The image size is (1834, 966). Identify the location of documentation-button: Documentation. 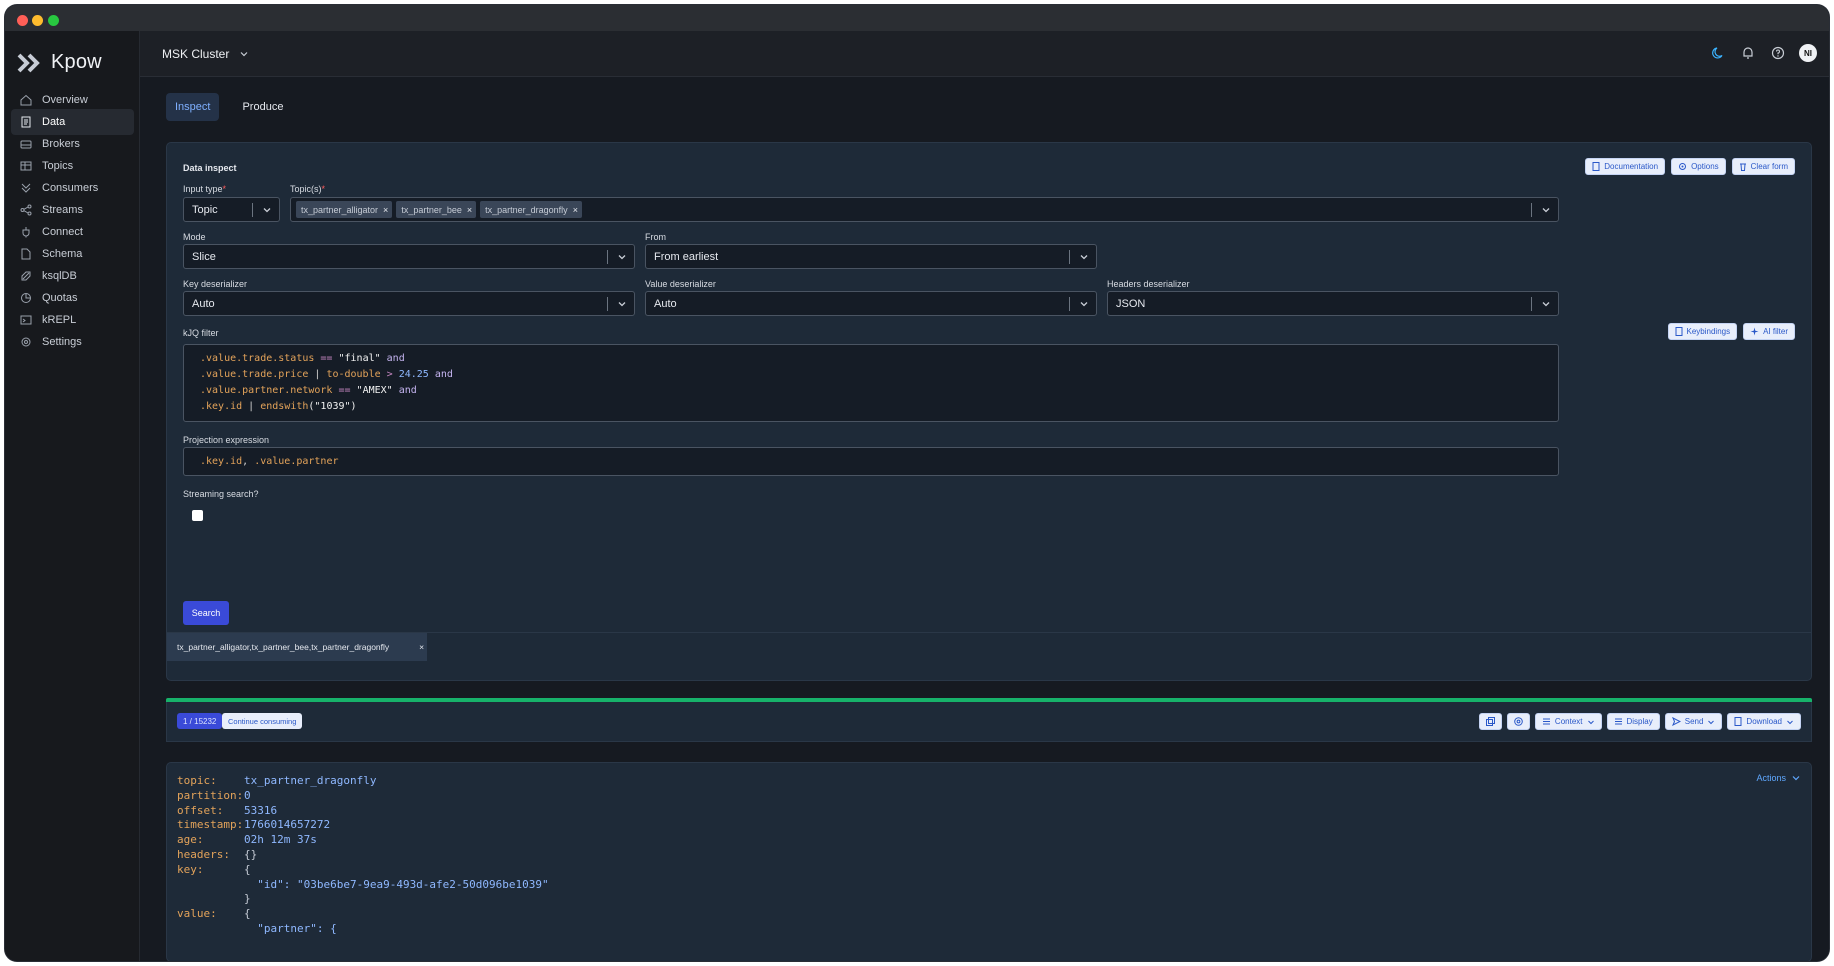
(1625, 166).